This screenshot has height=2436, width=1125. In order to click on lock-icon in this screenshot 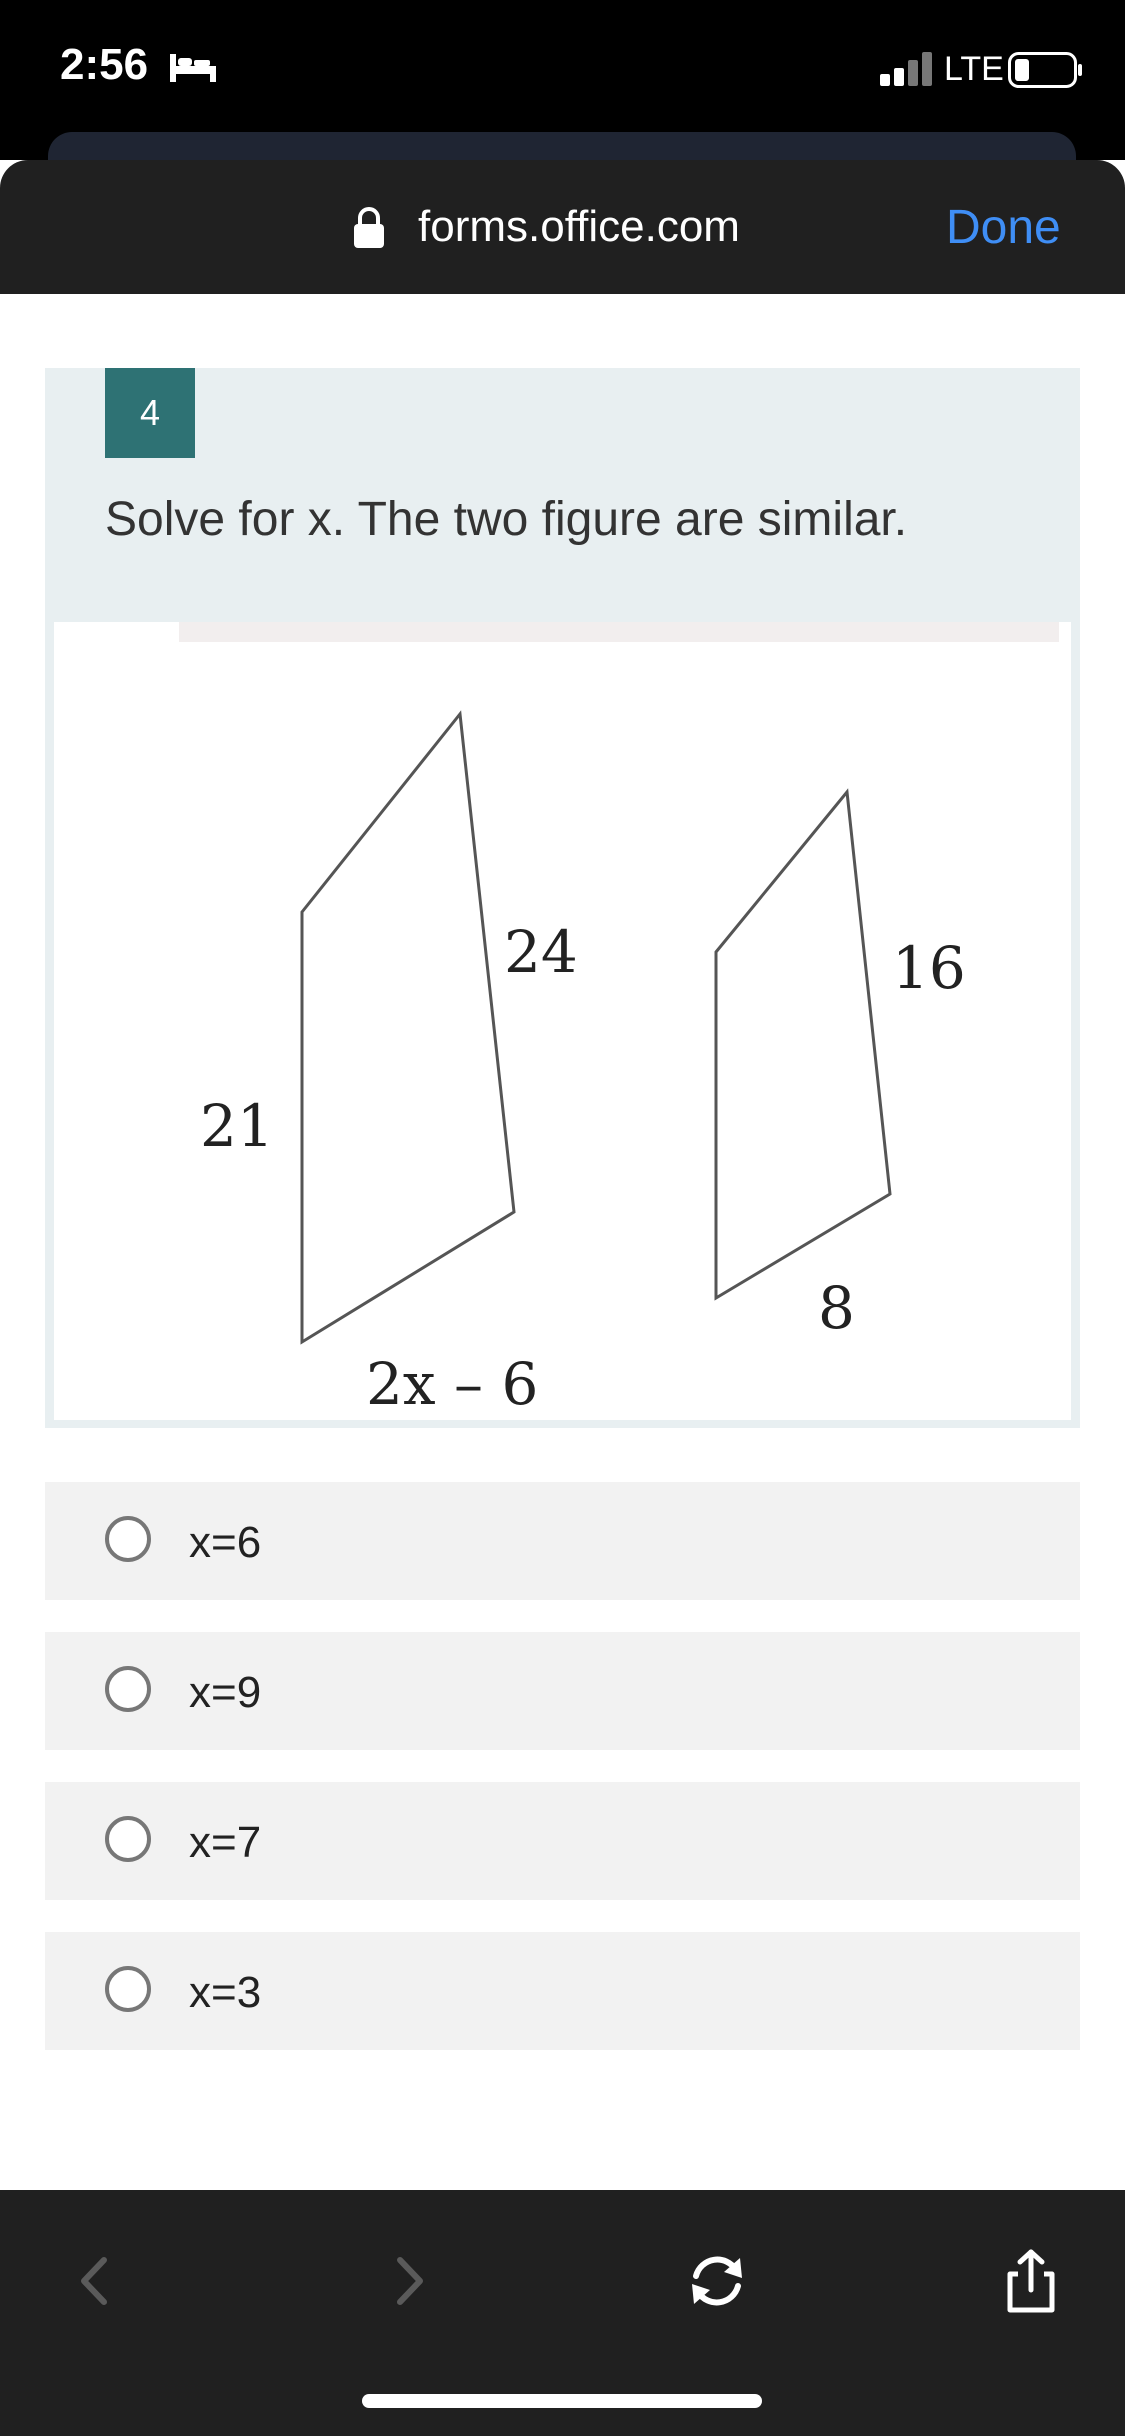, I will do `click(369, 227)`.